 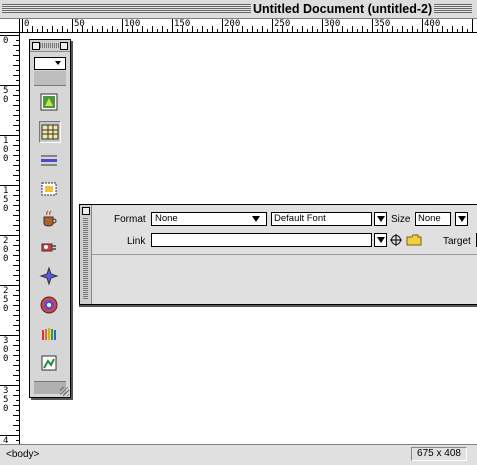 I want to click on insert-table-button, so click(x=50, y=132).